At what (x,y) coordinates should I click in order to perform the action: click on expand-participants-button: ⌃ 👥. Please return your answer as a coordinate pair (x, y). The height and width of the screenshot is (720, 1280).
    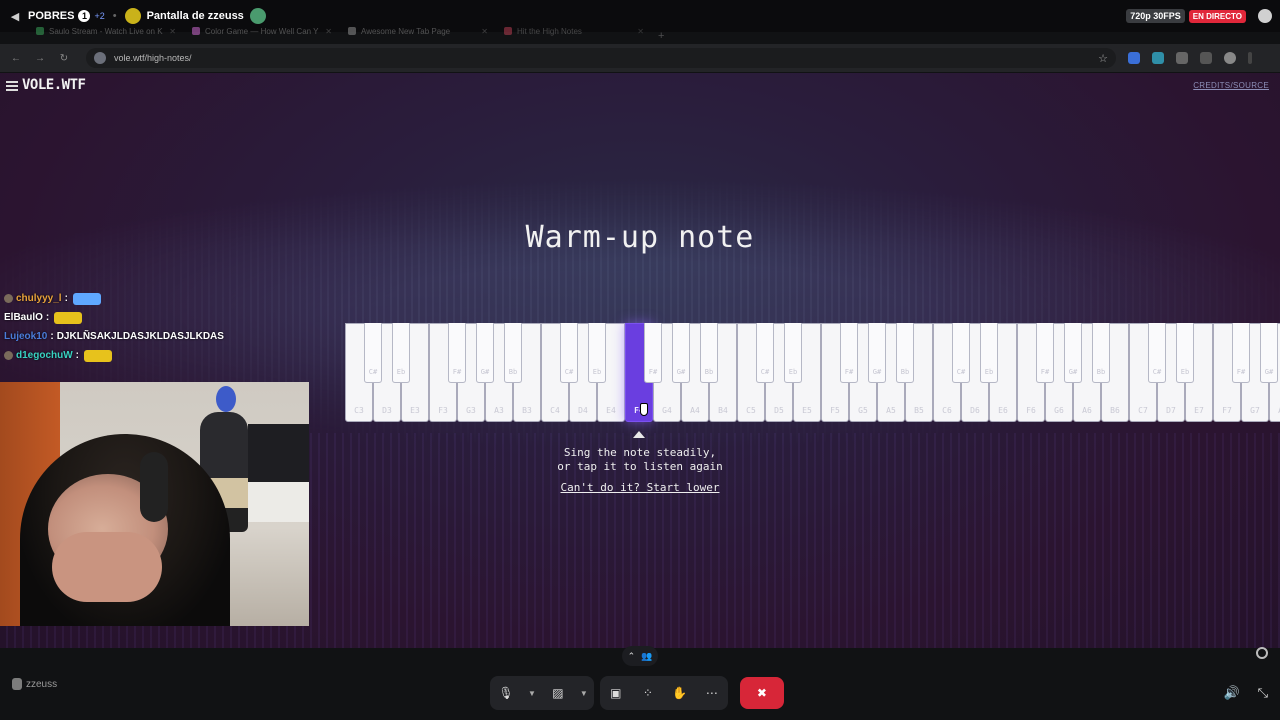
    Looking at the image, I should click on (640, 656).